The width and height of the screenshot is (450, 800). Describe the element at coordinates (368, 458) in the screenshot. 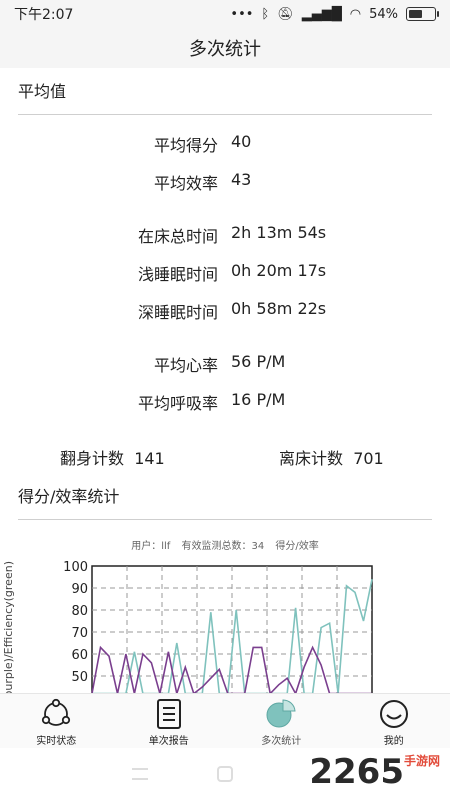

I see `leave-count-value: 701` at that location.